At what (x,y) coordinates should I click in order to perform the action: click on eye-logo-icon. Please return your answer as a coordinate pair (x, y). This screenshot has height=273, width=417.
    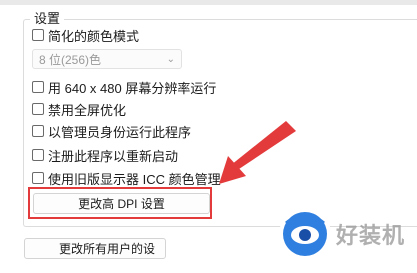
    Looking at the image, I should click on (305, 234).